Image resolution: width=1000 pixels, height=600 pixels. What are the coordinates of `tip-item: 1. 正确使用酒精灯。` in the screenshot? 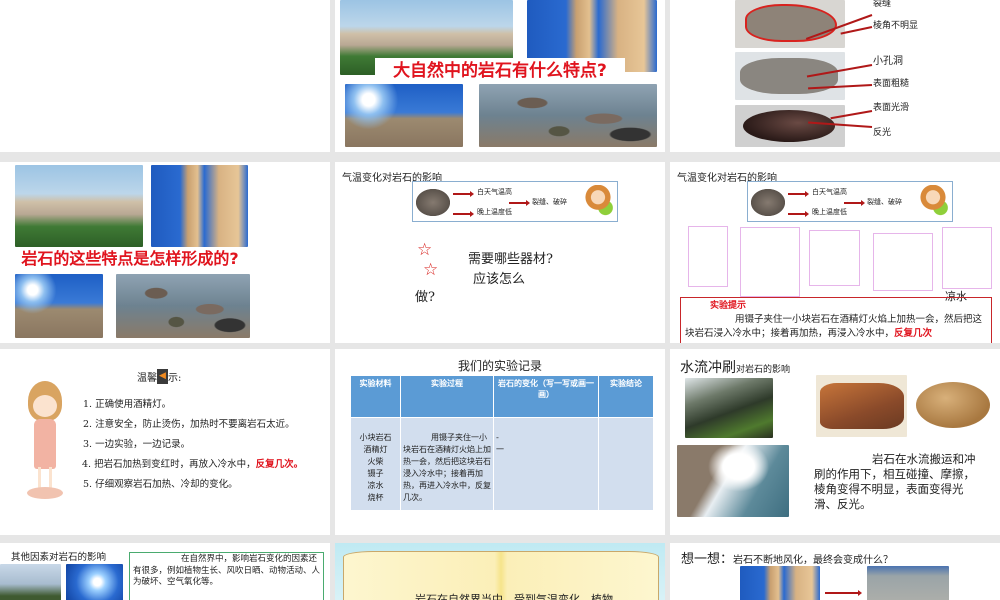 It's located at (127, 404).